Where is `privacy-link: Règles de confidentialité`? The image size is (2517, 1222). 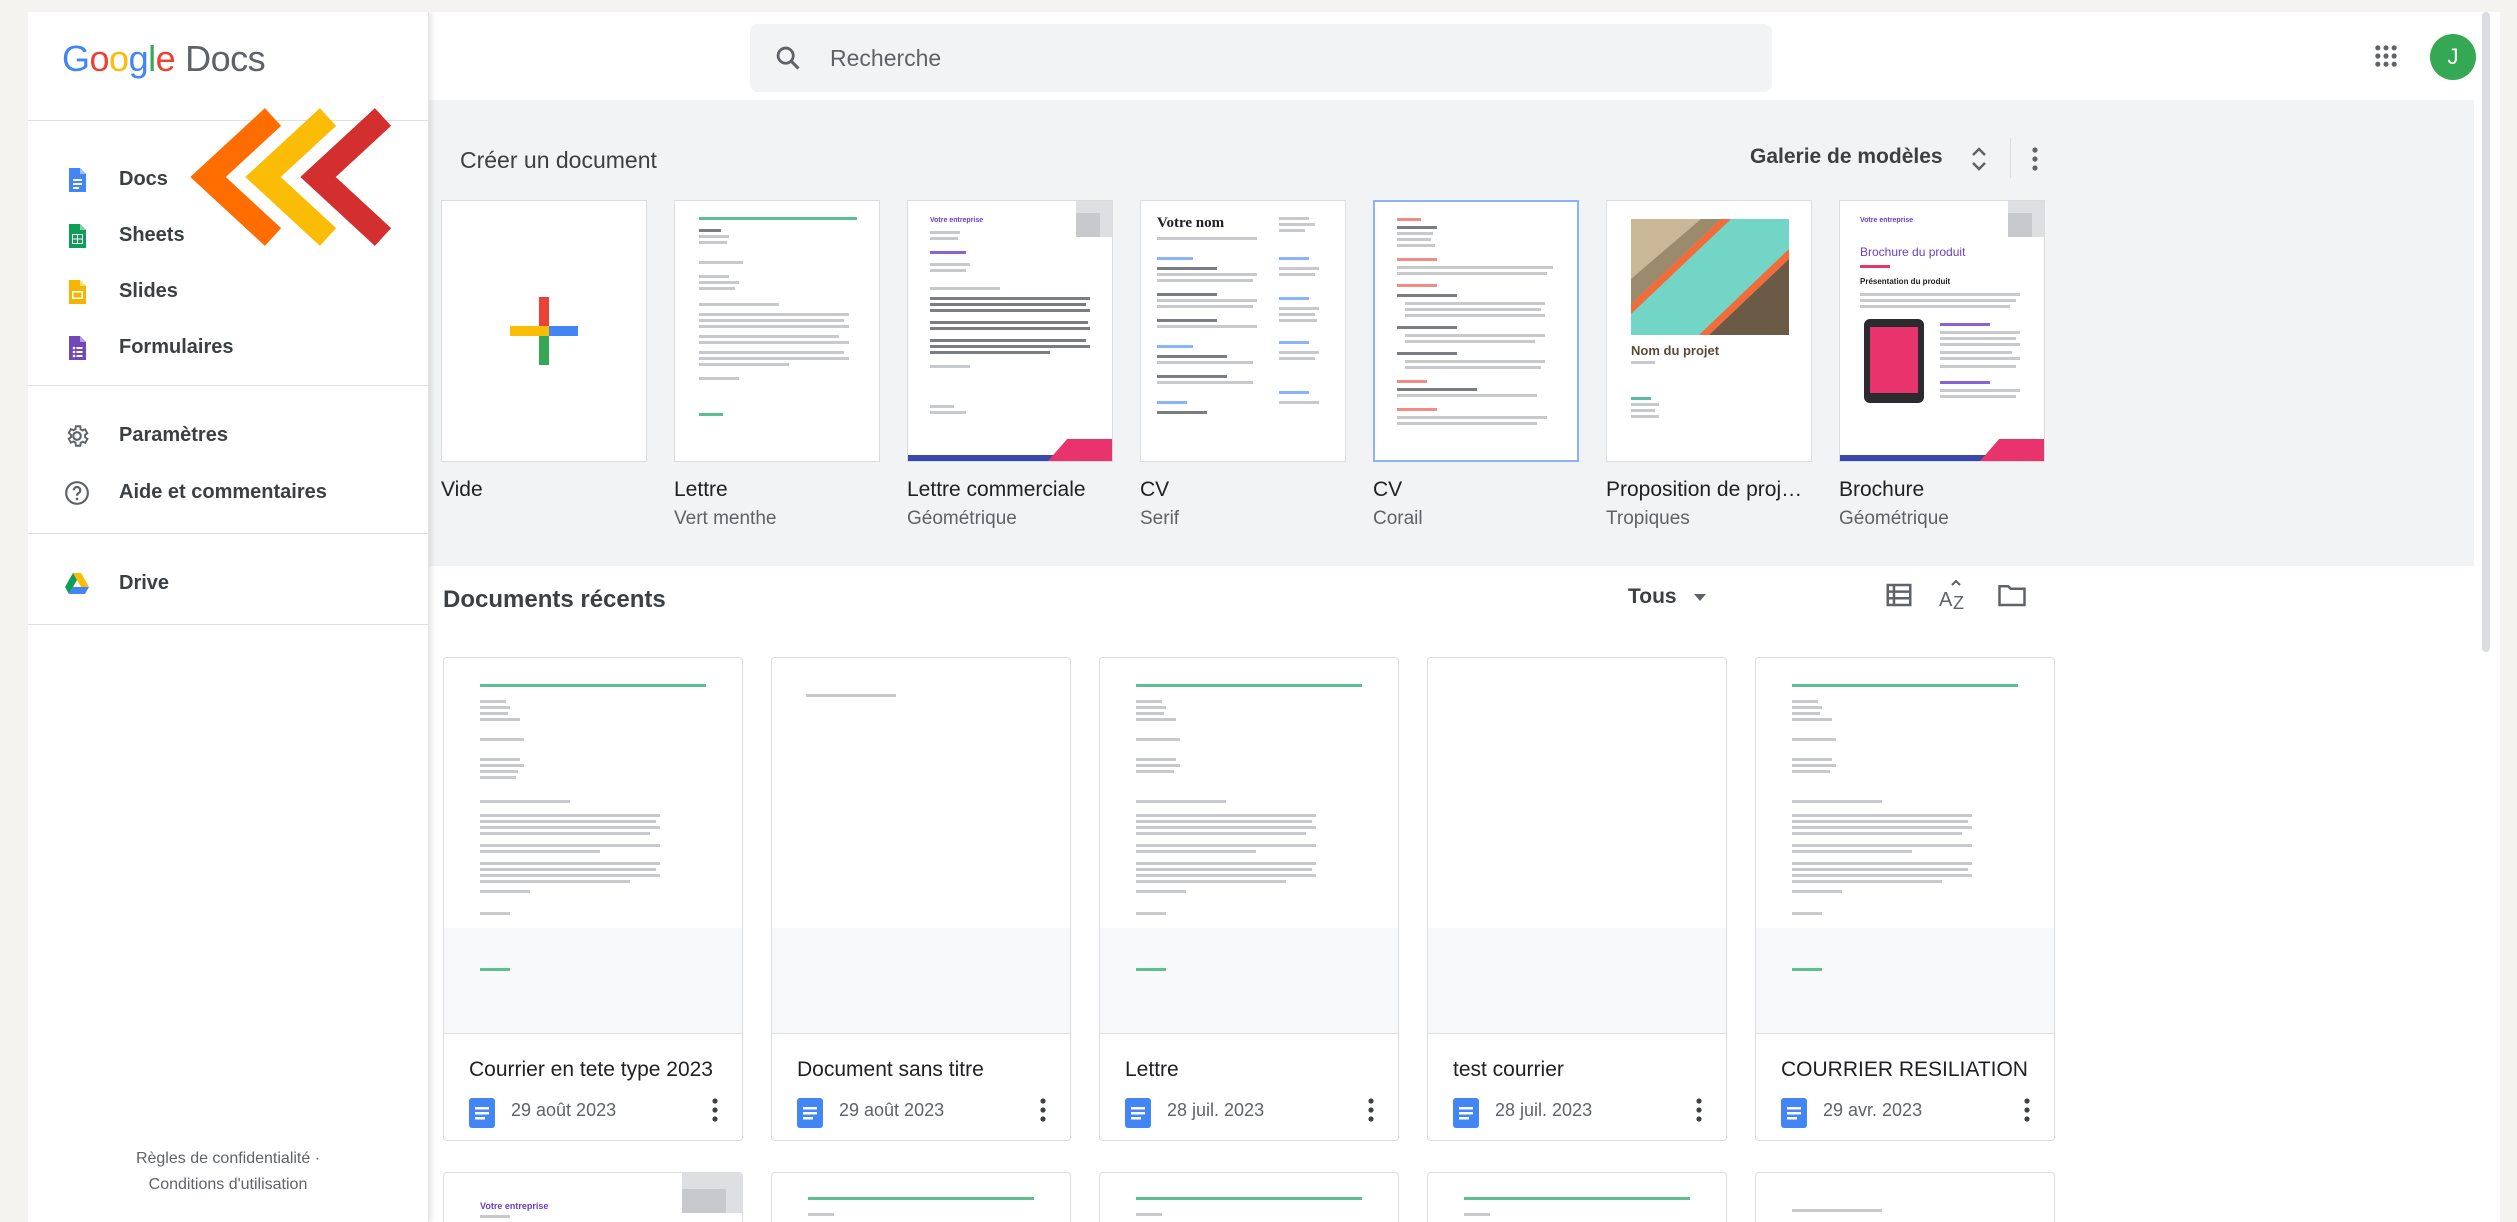
privacy-link: Règles de confidentialité is located at coordinates (223, 1158).